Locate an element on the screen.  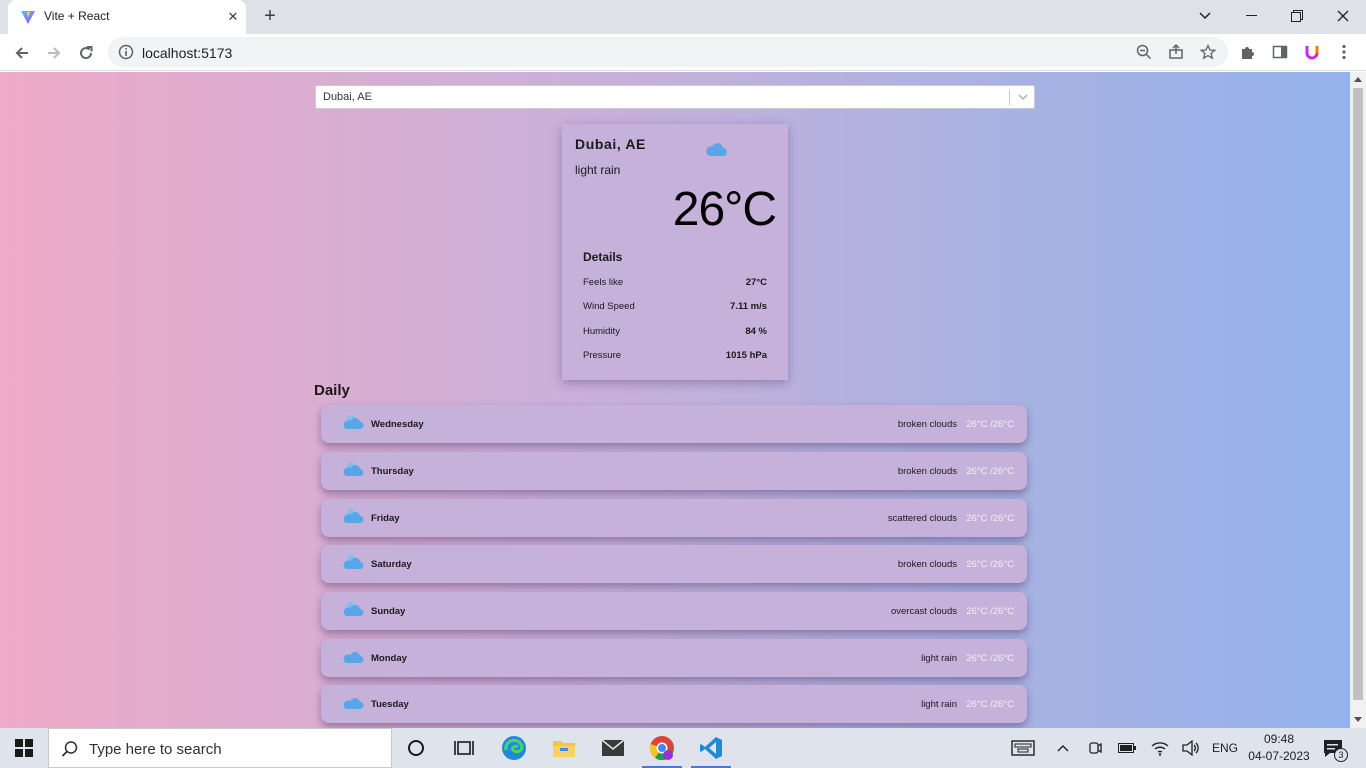
info-icon is located at coordinates (126, 52).